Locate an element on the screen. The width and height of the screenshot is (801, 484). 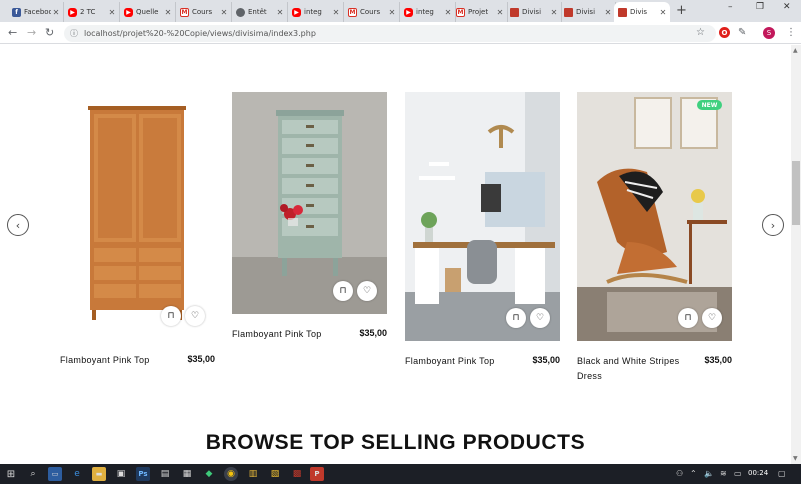
app-icon: ▧ is located at coordinates (275, 474).